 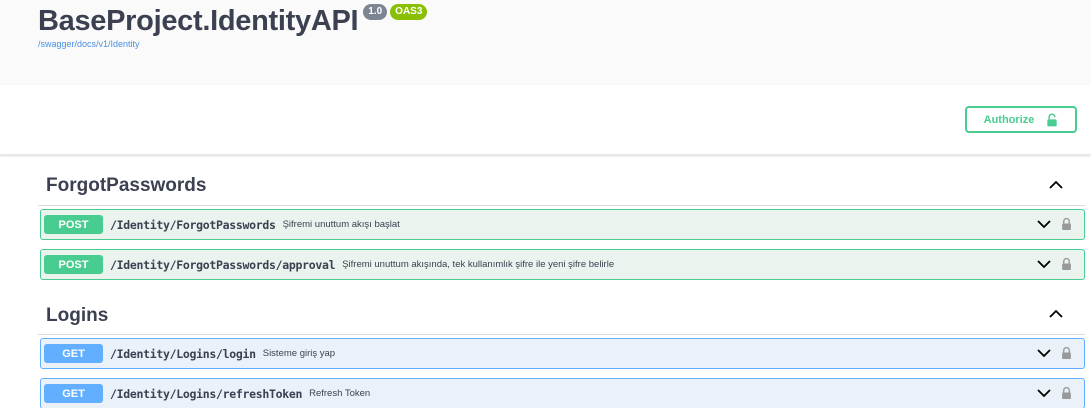 I want to click on oas-badge: OAS3, so click(x=409, y=12).